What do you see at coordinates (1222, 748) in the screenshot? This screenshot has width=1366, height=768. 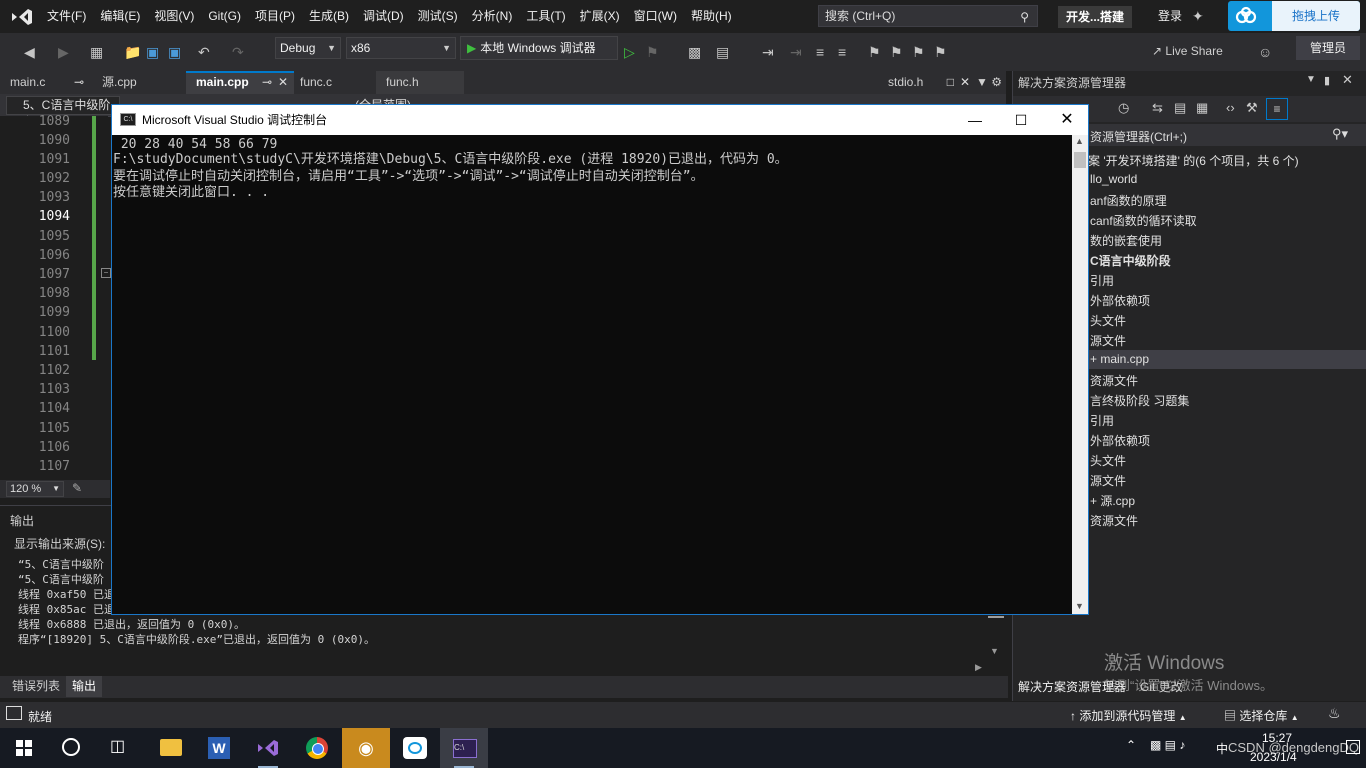 I see `ime-indicator: 中` at bounding box center [1222, 748].